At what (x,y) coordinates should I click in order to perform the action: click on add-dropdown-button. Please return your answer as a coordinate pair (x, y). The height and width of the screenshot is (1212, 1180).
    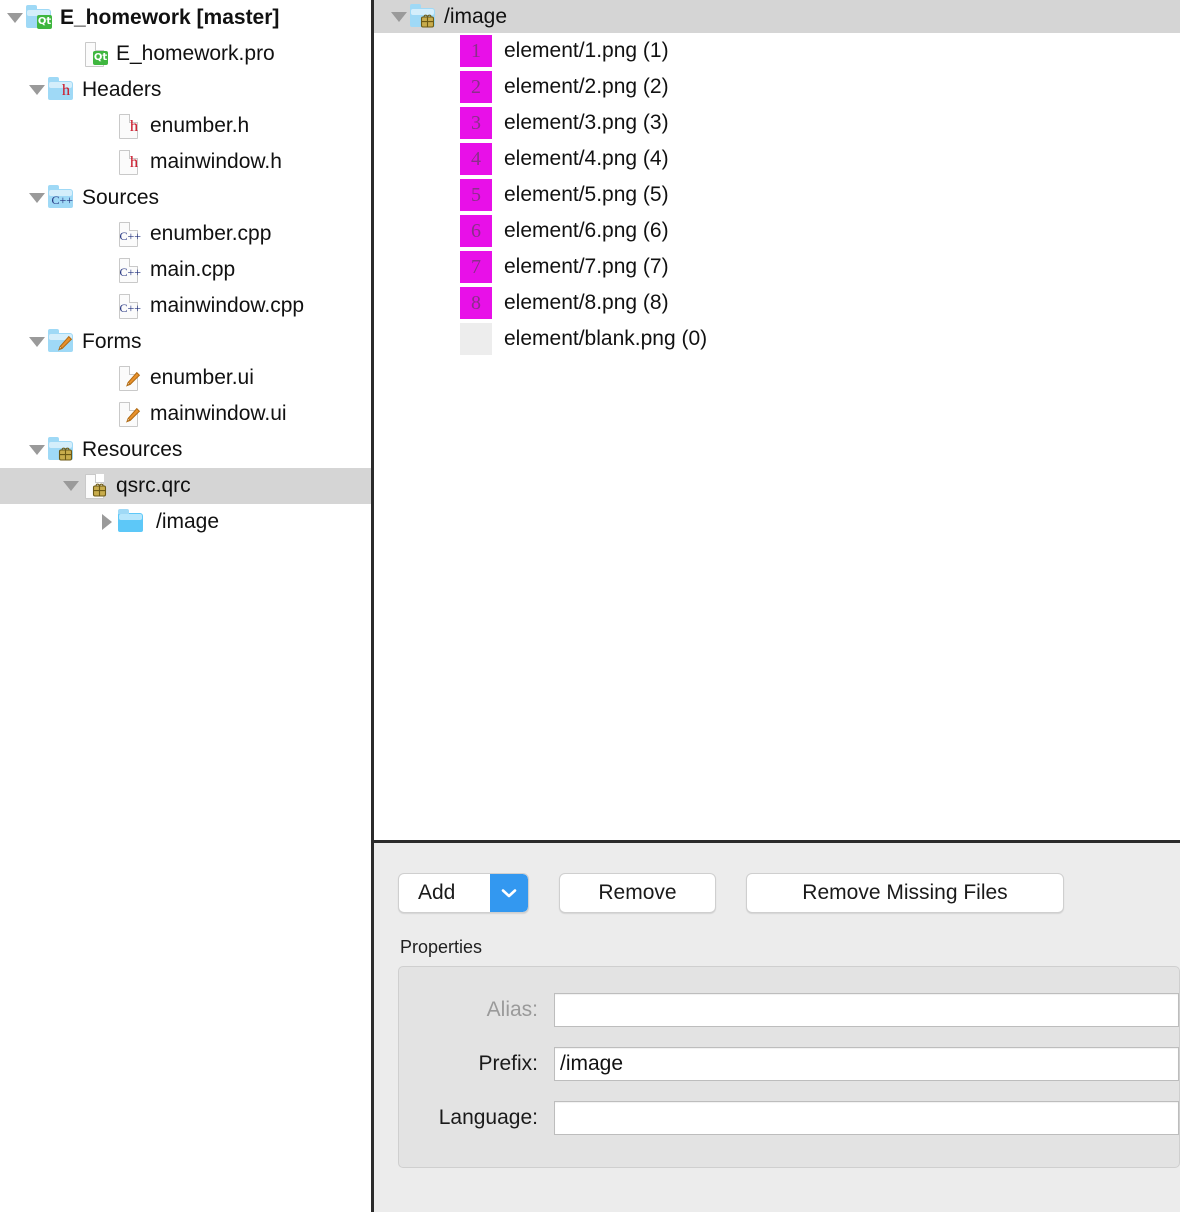
    Looking at the image, I should click on (509, 893).